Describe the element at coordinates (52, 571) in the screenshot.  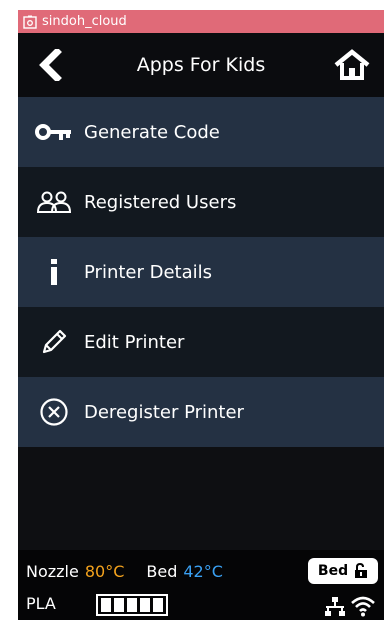
I see `nozzle-label: Nozzle` at that location.